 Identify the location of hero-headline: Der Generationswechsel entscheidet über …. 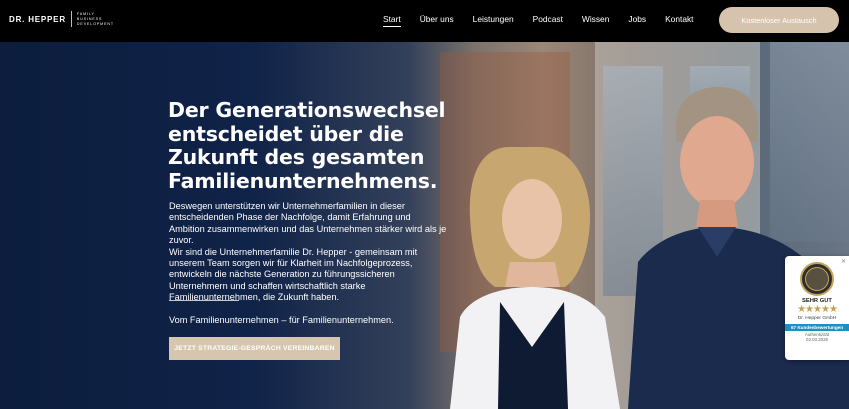
(307, 145).